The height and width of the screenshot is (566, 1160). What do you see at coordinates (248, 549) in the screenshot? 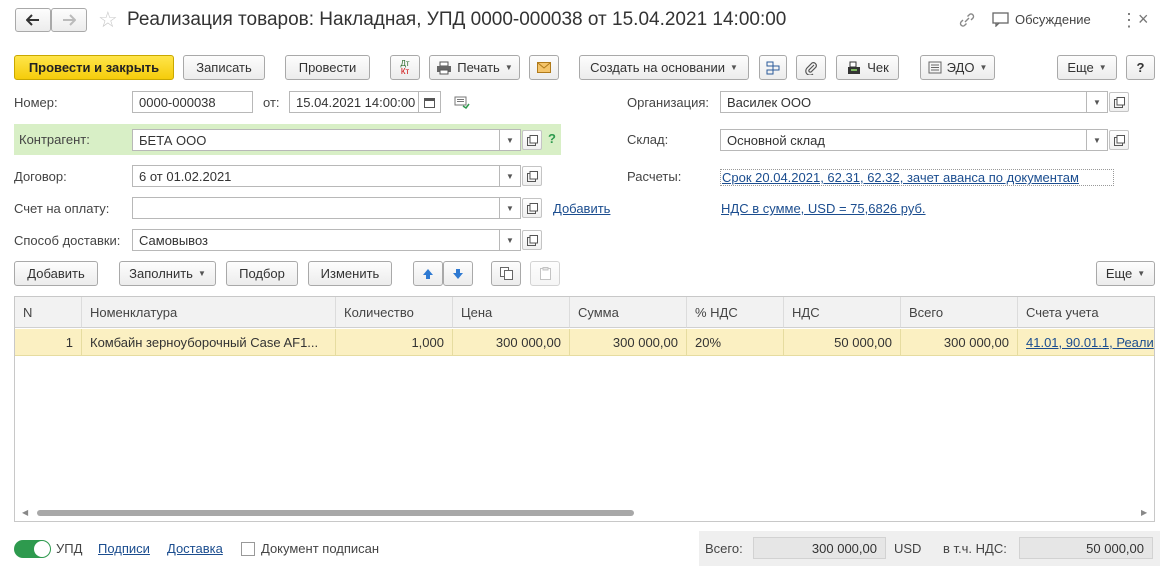
I see `signed-checkbox` at bounding box center [248, 549].